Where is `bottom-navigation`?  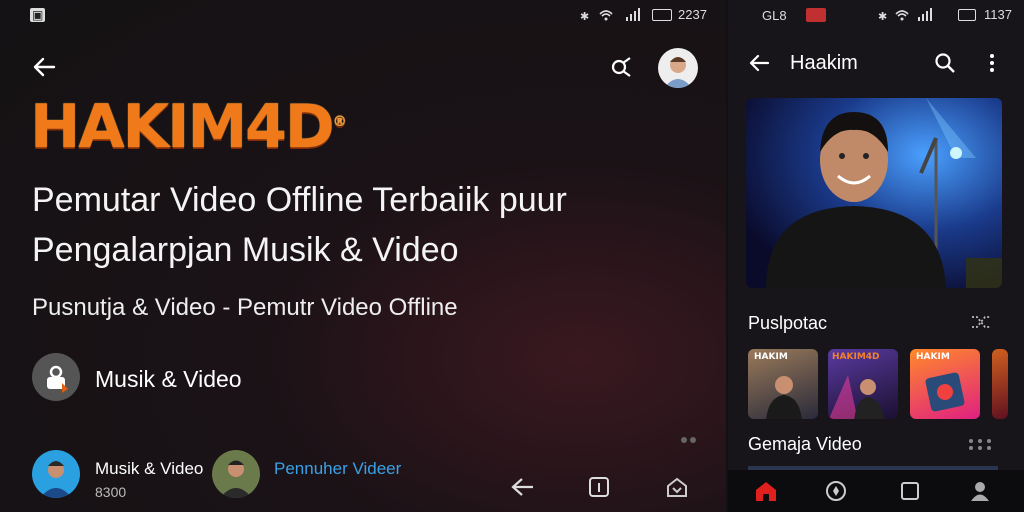 bottom-navigation is located at coordinates (876, 491).